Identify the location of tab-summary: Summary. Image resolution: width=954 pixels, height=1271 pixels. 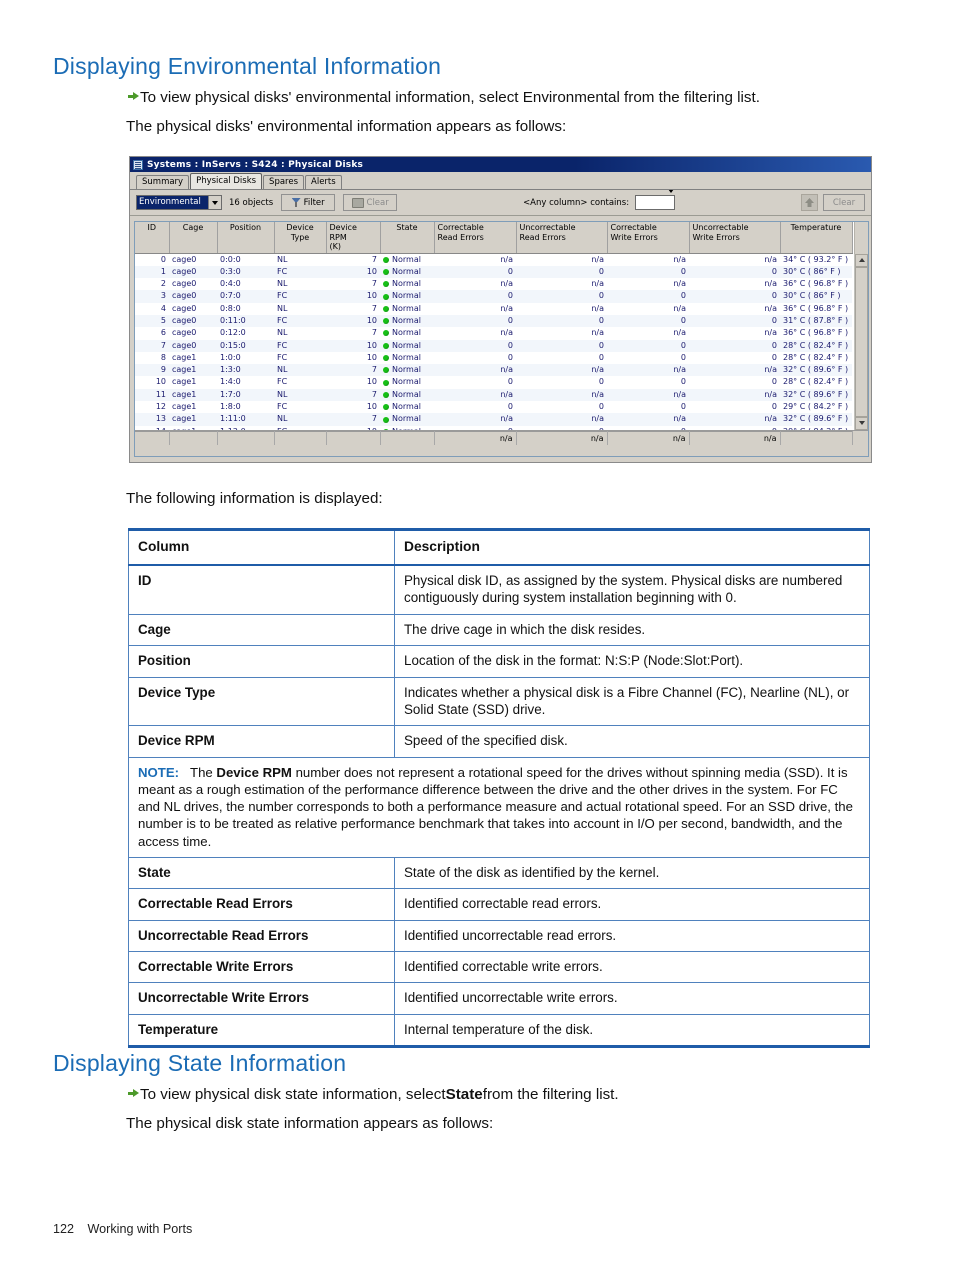
(163, 182).